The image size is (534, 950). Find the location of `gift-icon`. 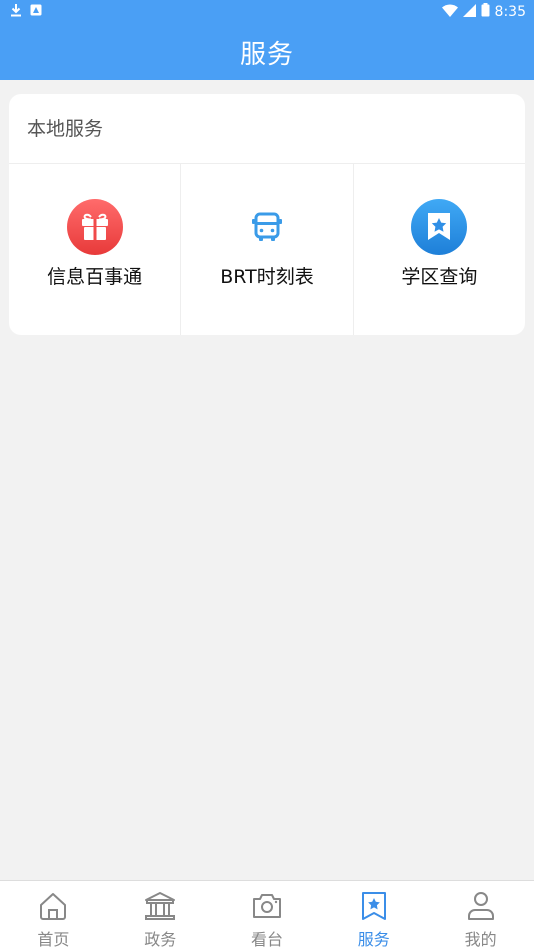

gift-icon is located at coordinates (94, 227).